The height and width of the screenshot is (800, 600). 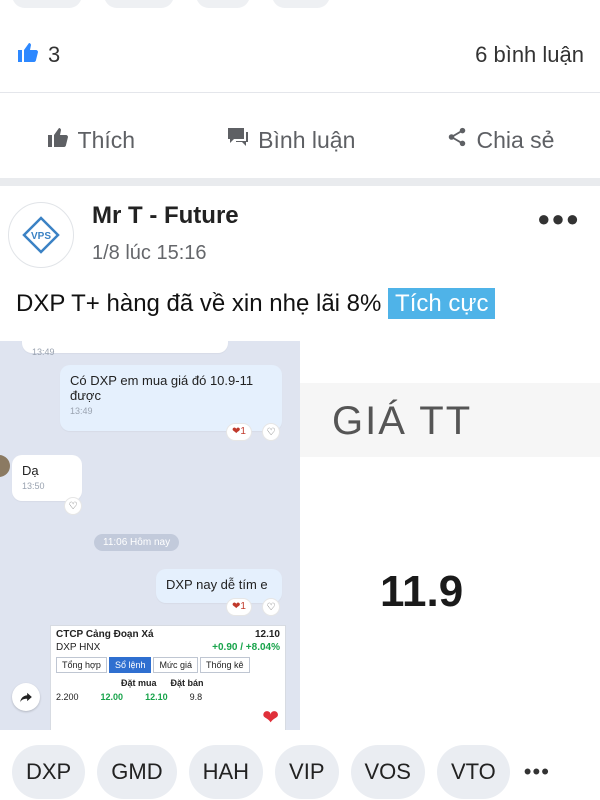 What do you see at coordinates (300, 92) in the screenshot?
I see `divider` at bounding box center [300, 92].